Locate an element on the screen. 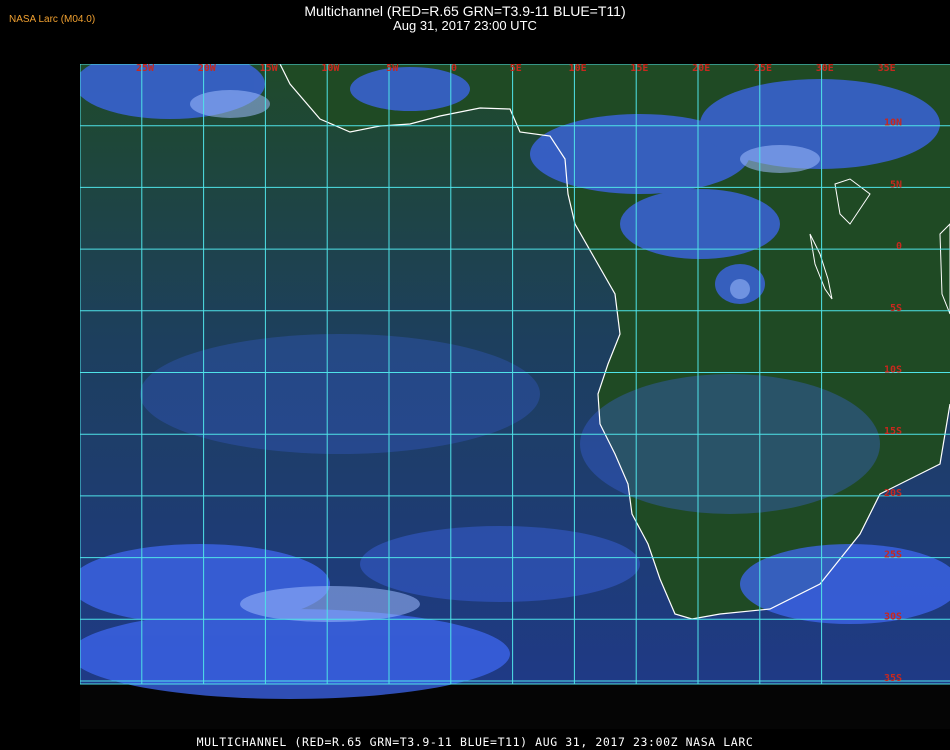 This screenshot has width=950, height=750. longitude-label: 25E is located at coordinates (763, 69).